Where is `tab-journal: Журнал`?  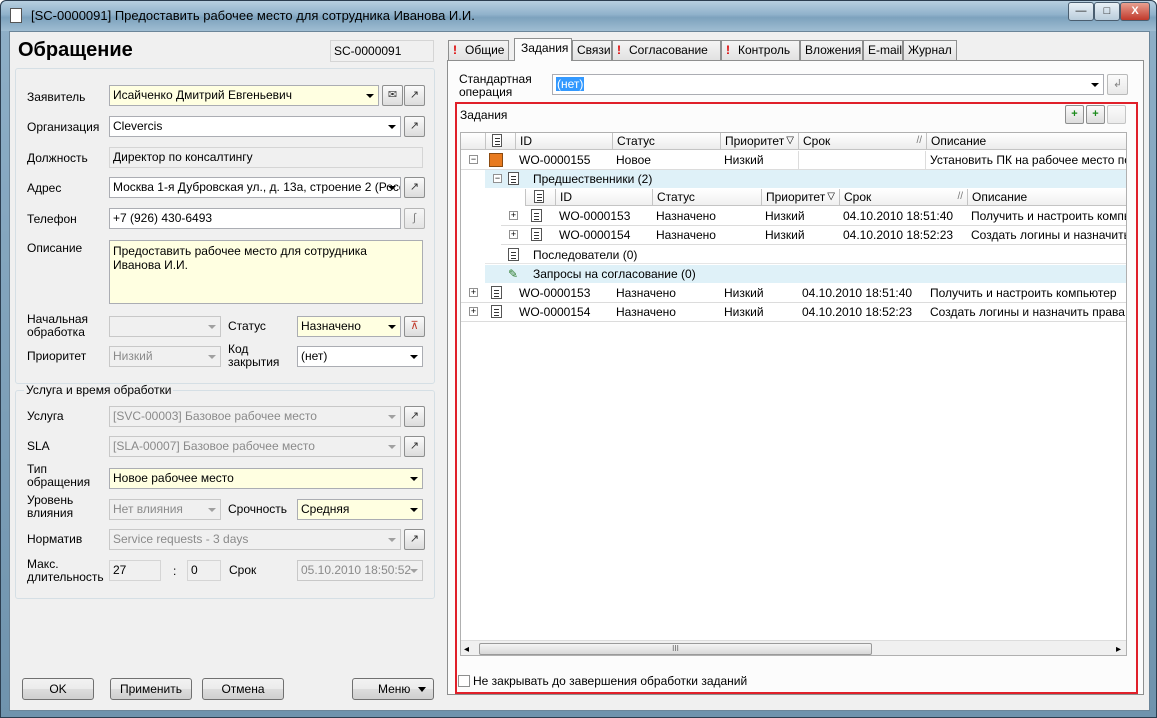
tab-journal: Журнал is located at coordinates (930, 50).